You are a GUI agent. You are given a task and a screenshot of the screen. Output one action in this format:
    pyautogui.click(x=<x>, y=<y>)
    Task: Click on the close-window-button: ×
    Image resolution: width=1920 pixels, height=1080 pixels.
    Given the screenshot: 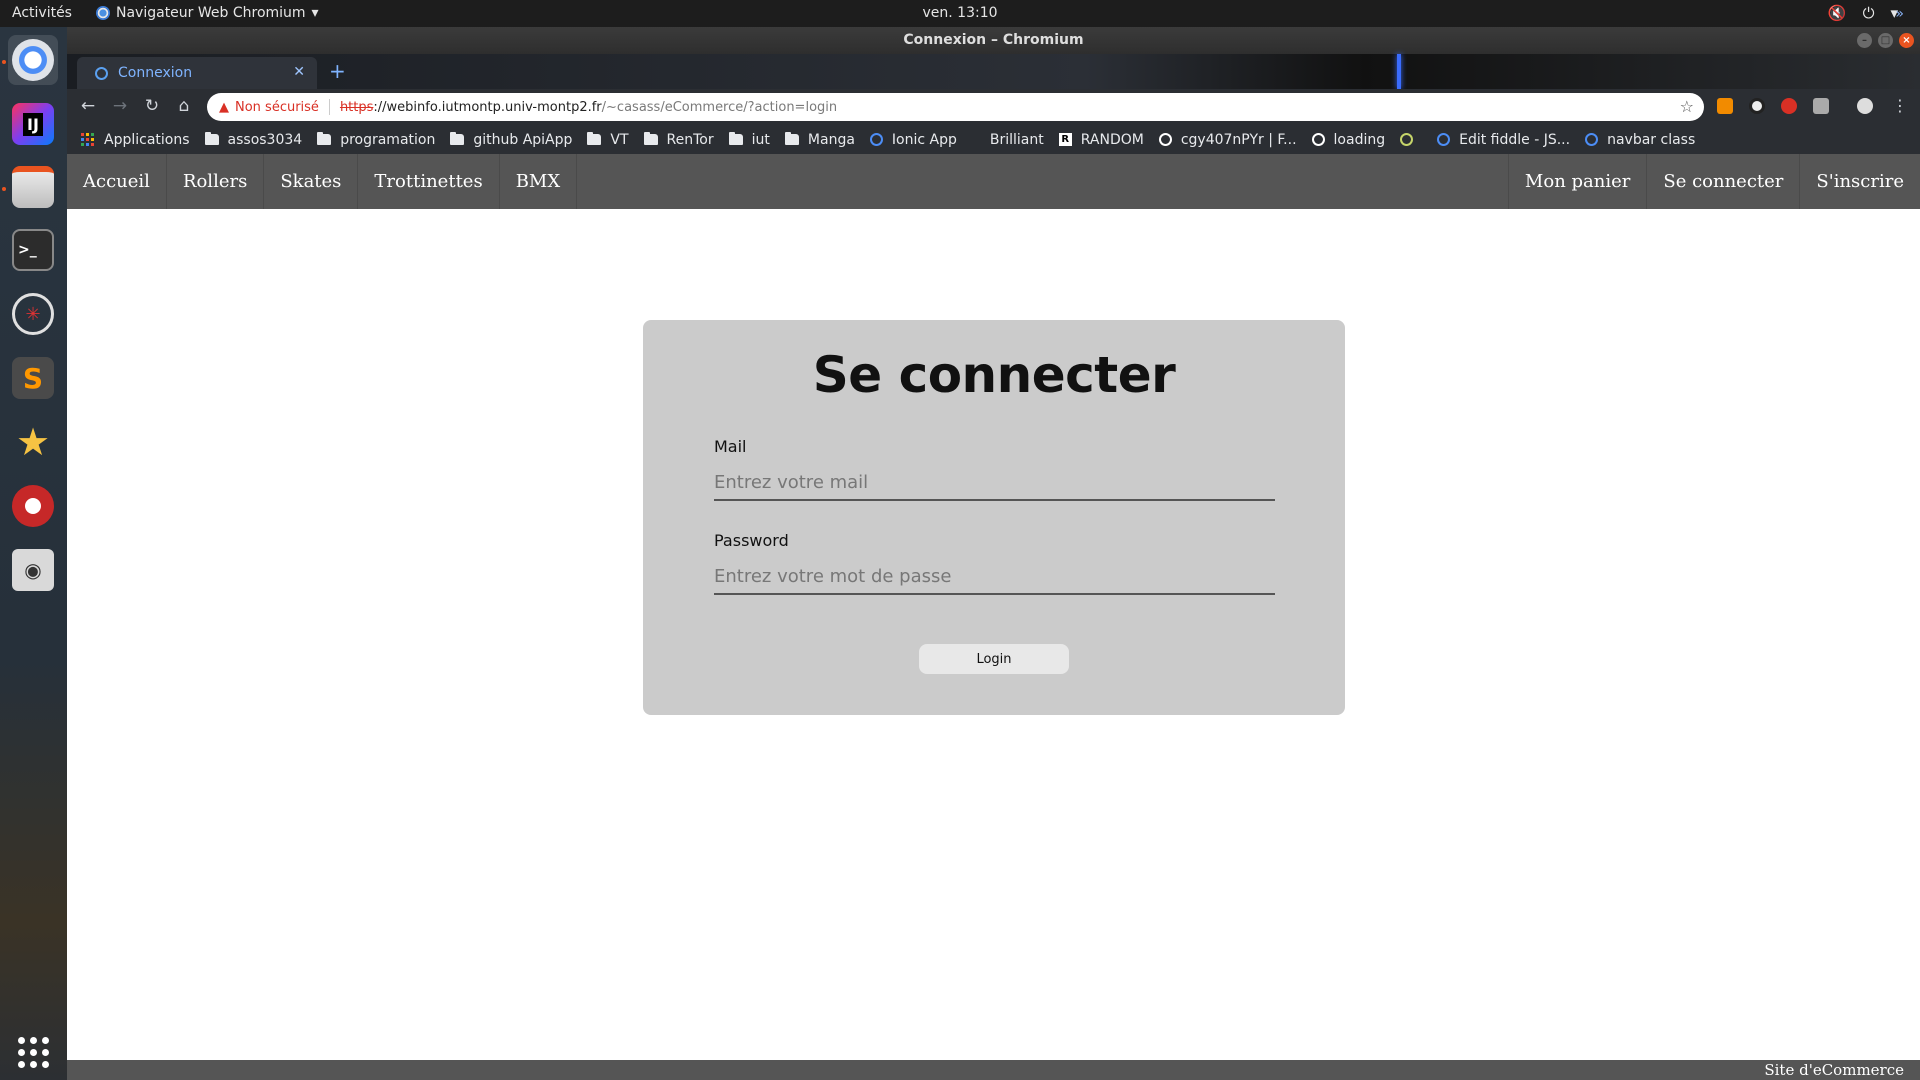 What is the action you would take?
    pyautogui.click(x=1906, y=40)
    